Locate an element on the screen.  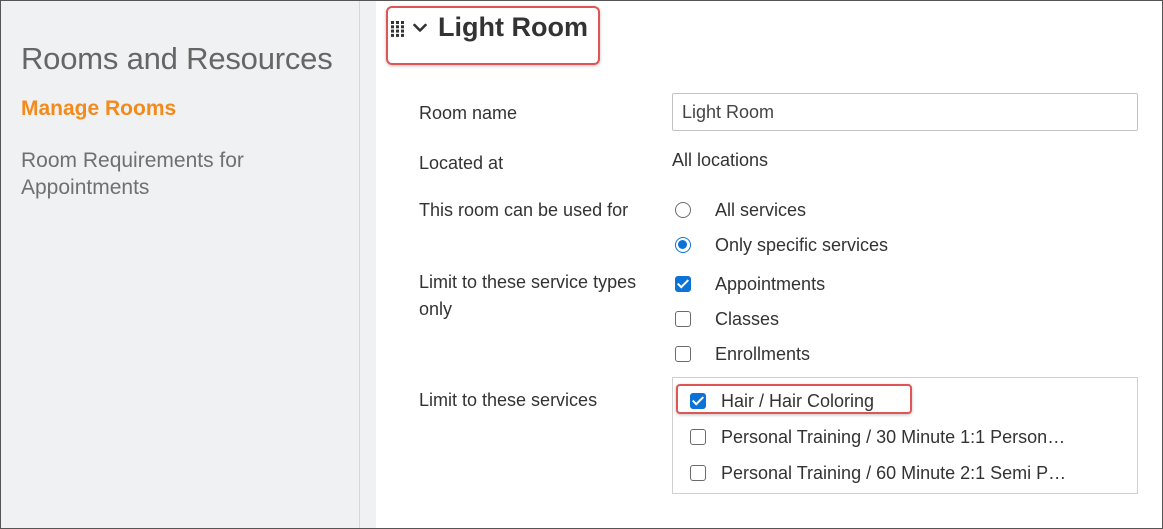
checkbox-label: Classes is located at coordinates (747, 318).